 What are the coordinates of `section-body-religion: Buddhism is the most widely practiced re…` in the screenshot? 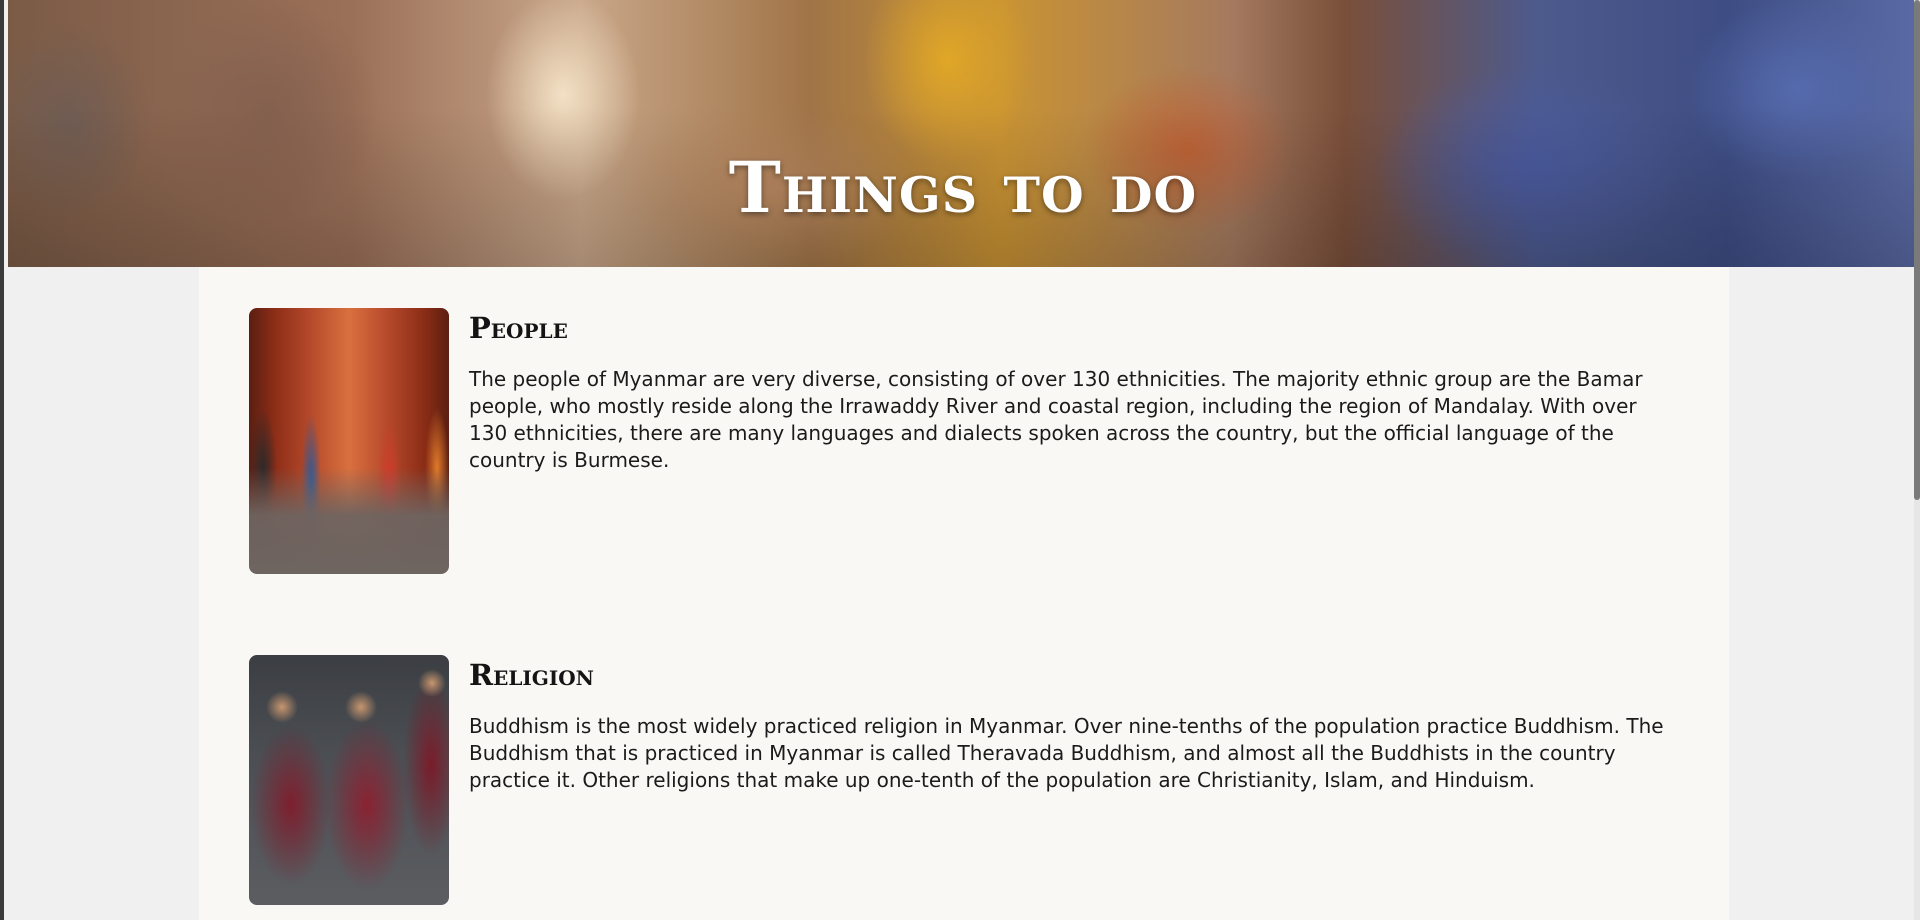 It's located at (1066, 753).